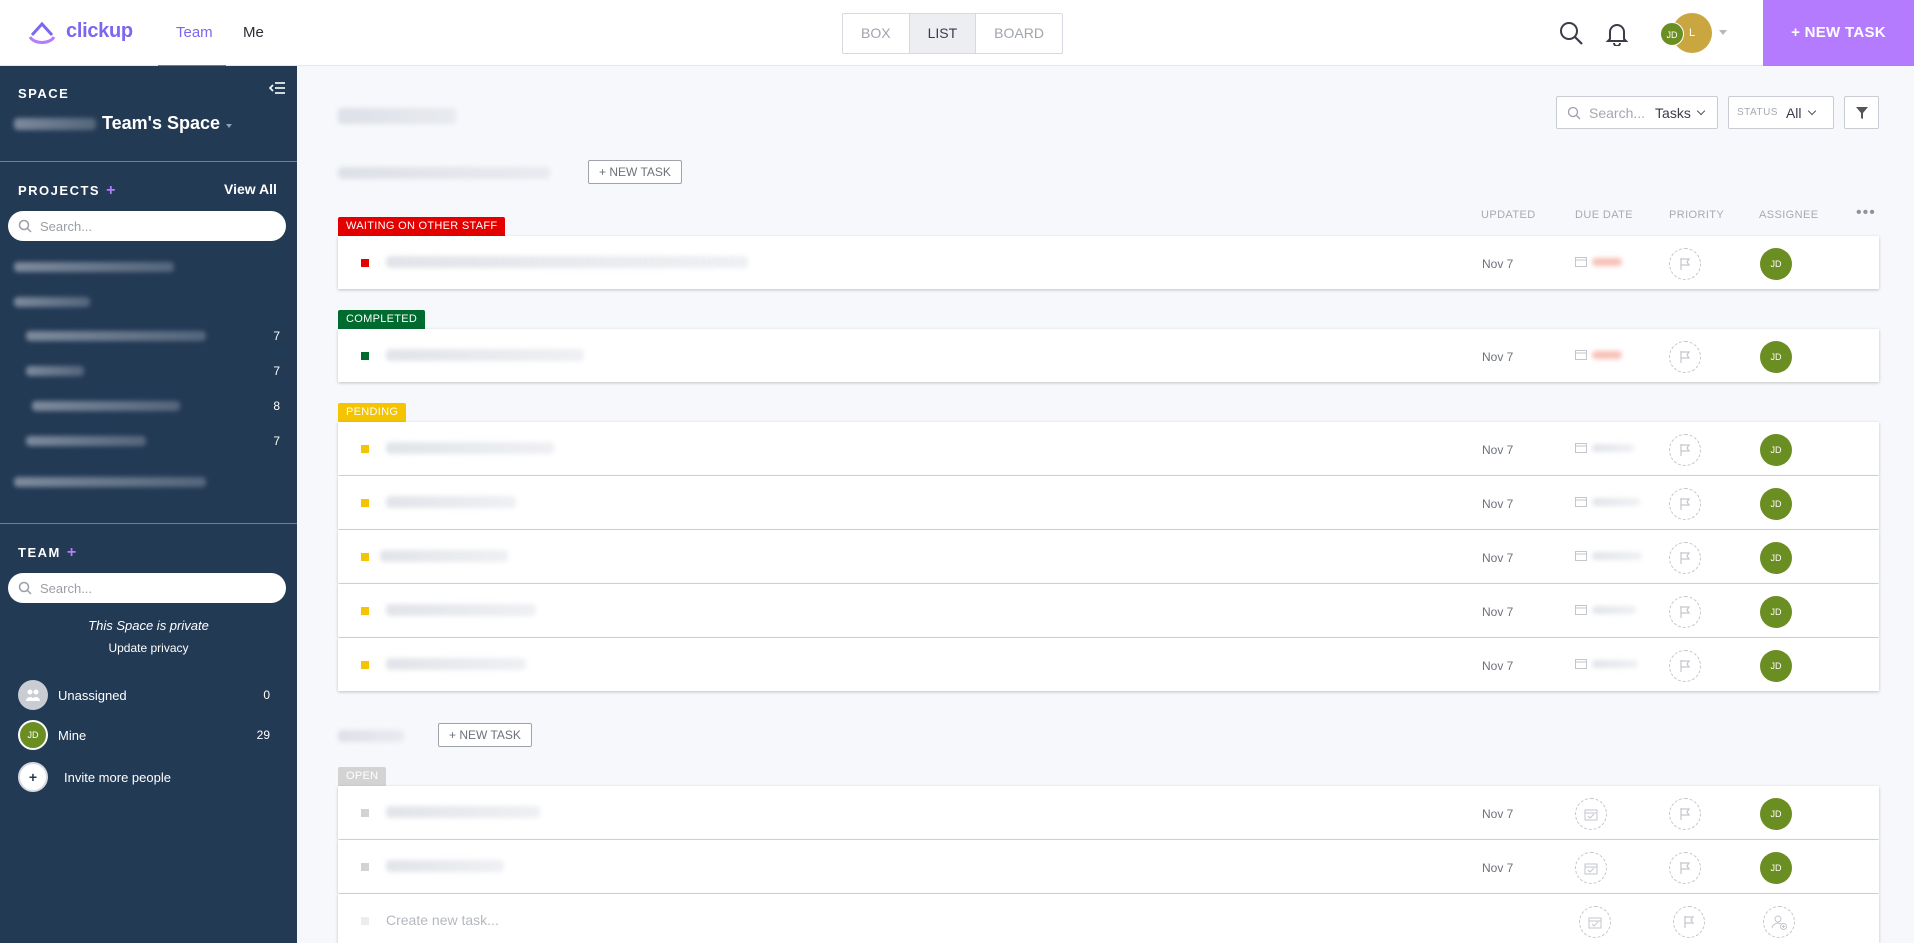 This screenshot has width=1914, height=943. What do you see at coordinates (1508, 215) in the screenshot?
I see `column-updated: UPDATED` at bounding box center [1508, 215].